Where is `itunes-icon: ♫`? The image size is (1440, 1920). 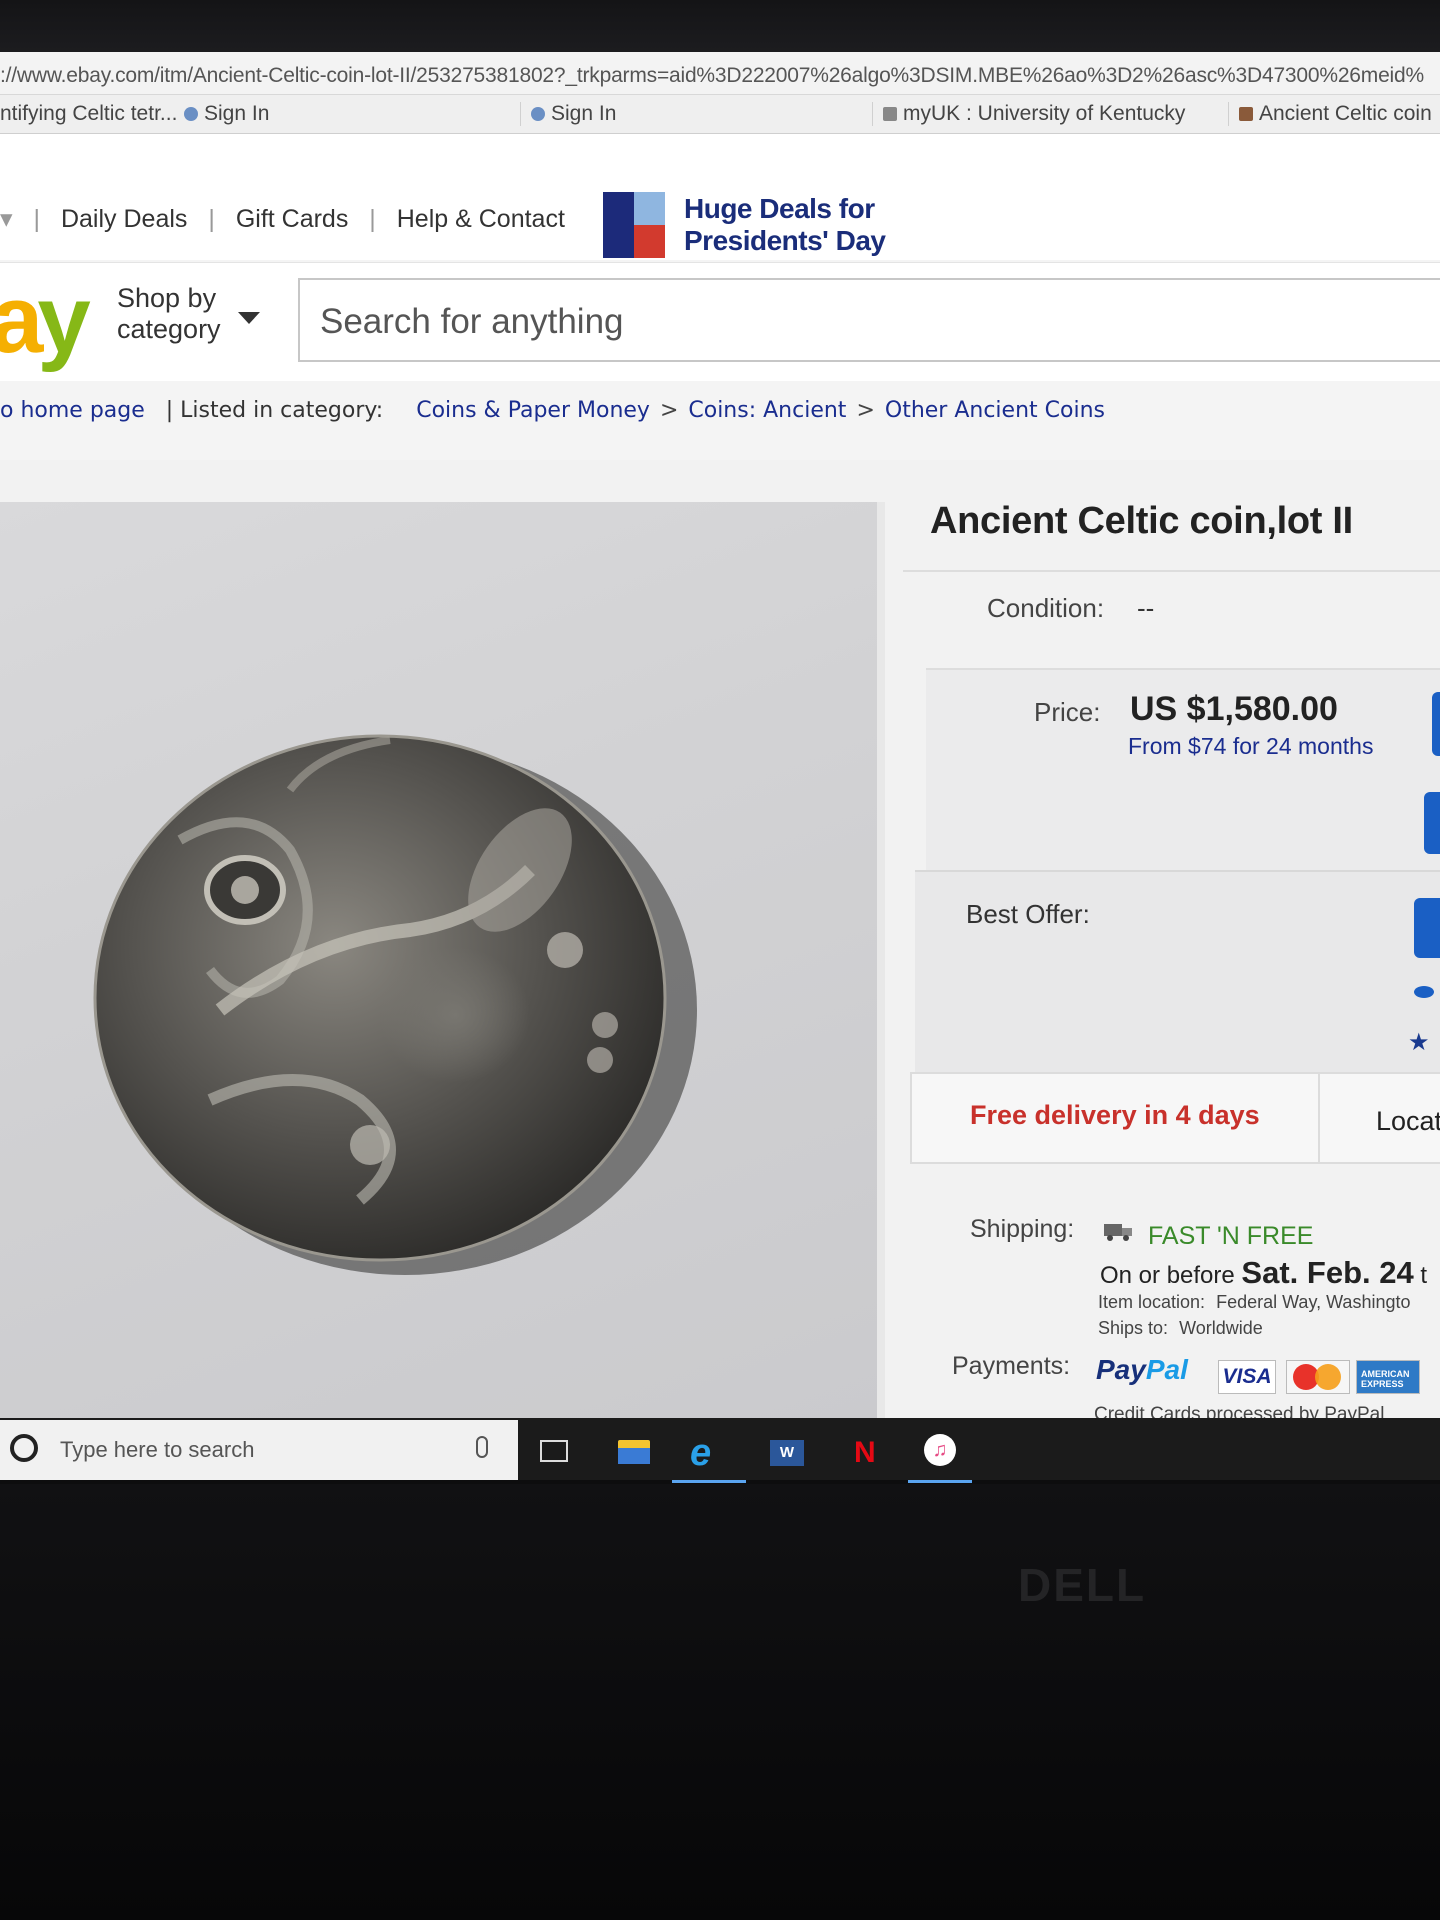 itunes-icon: ♫ is located at coordinates (940, 1450).